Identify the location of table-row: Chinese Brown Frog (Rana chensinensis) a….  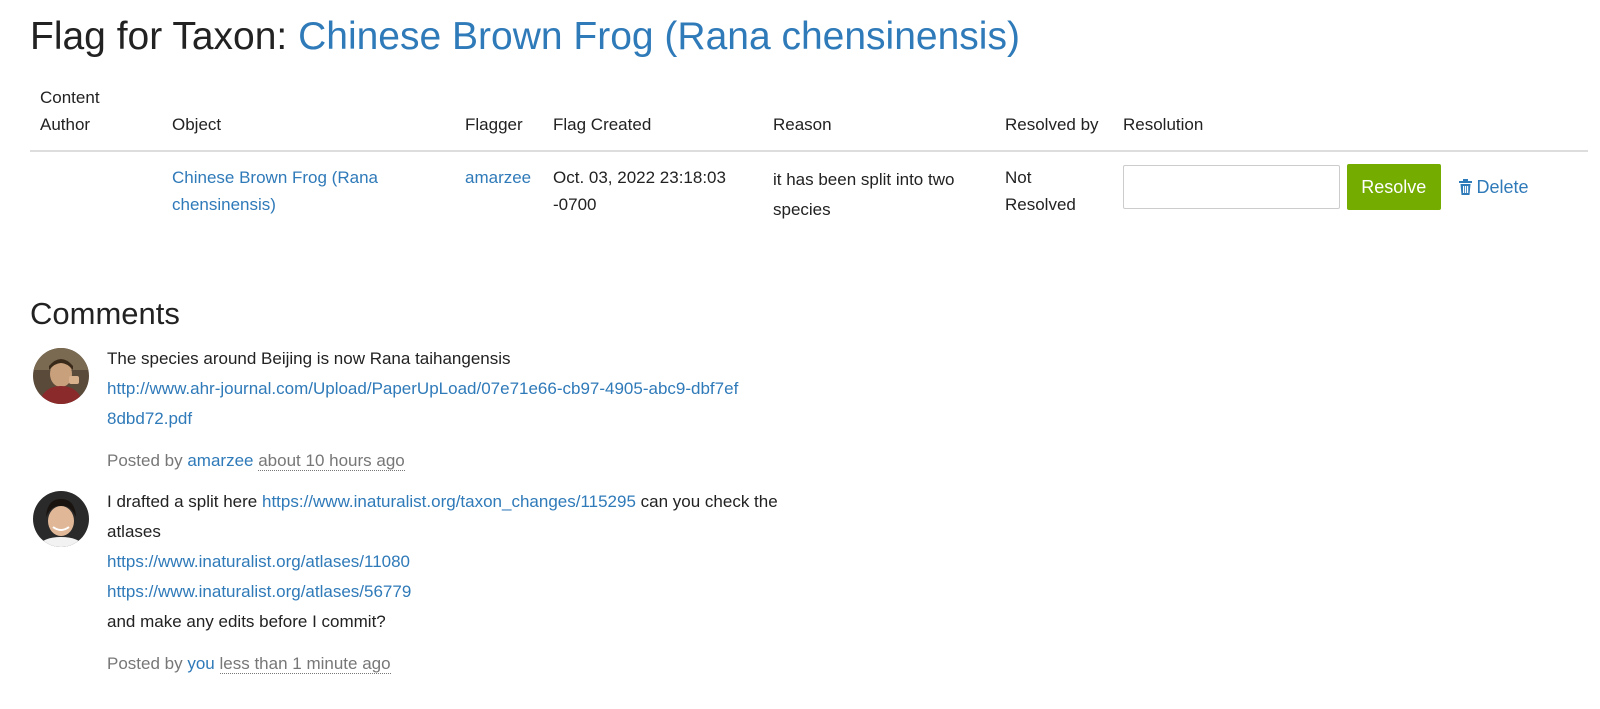
(809, 188).